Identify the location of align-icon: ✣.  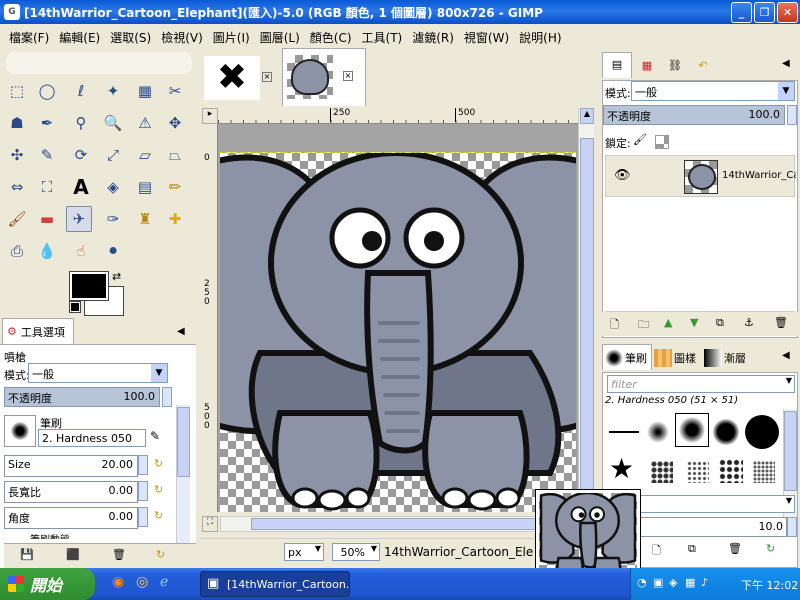
(17, 155).